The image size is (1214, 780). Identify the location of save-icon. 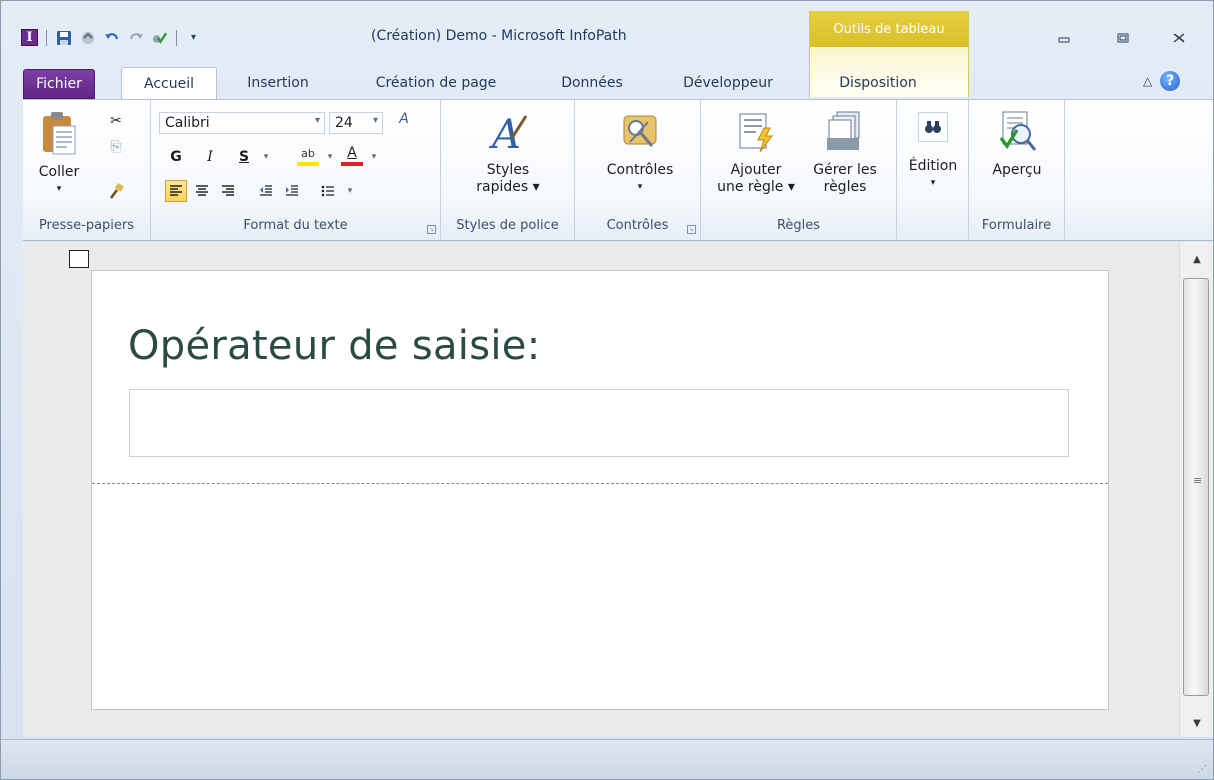
(63, 37).